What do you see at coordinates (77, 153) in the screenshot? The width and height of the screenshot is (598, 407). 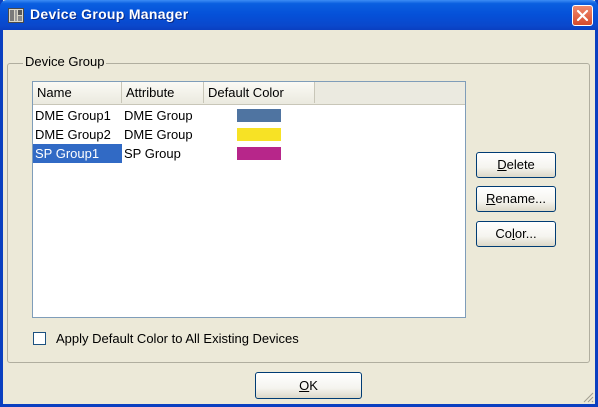 I see `row-name: SP Group1` at bounding box center [77, 153].